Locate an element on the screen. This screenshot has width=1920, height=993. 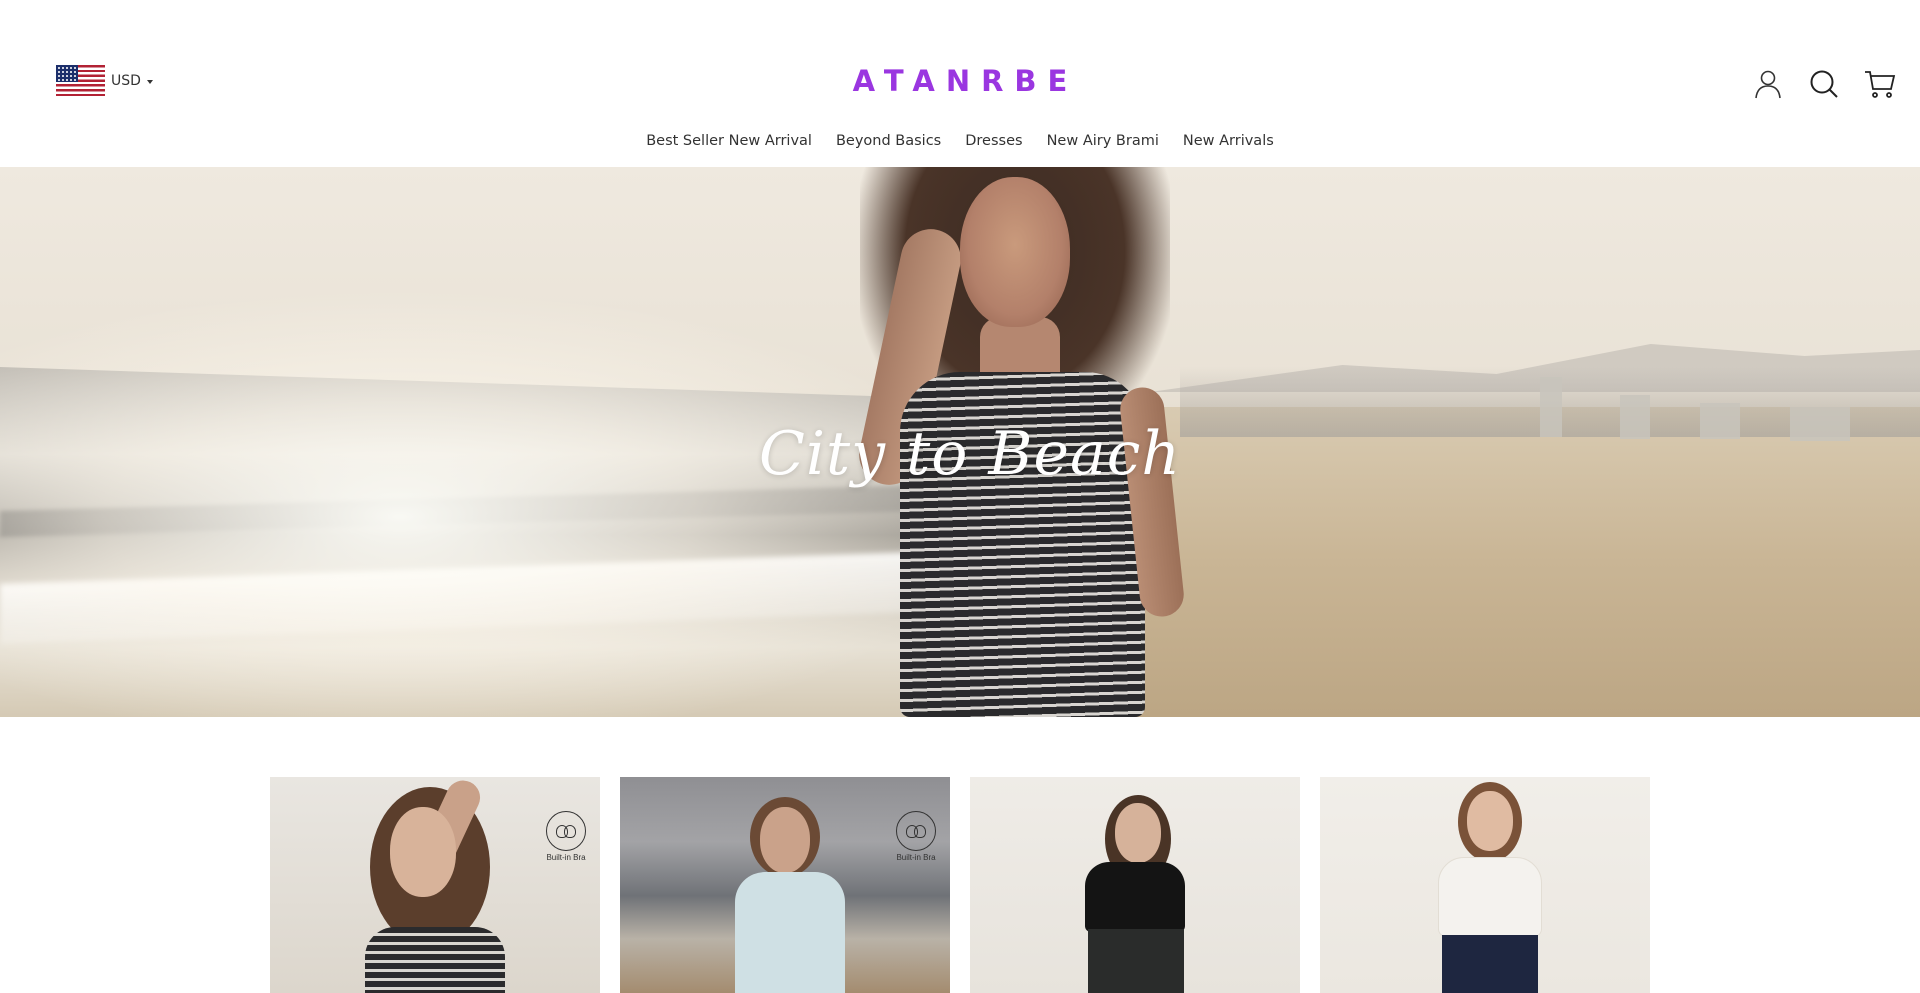
hero-model-face is located at coordinates (1015, 252).